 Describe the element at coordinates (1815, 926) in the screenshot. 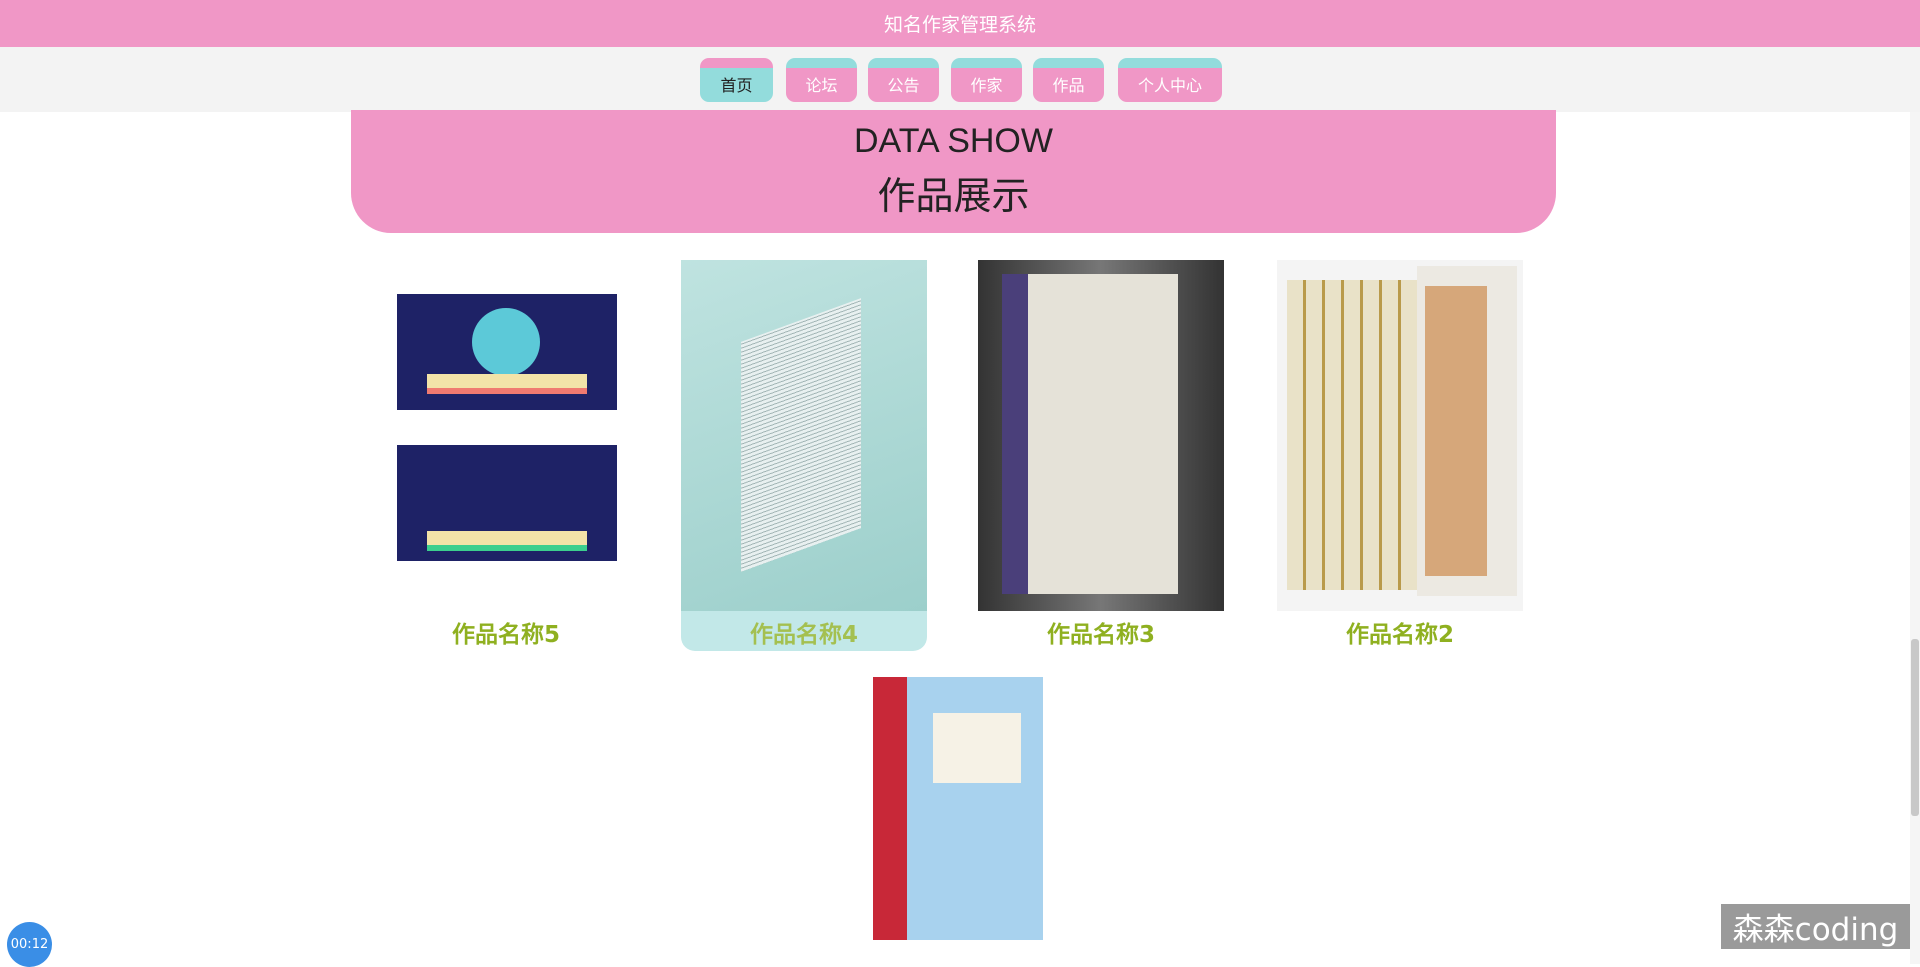

I see `watermark: 森森coding` at that location.